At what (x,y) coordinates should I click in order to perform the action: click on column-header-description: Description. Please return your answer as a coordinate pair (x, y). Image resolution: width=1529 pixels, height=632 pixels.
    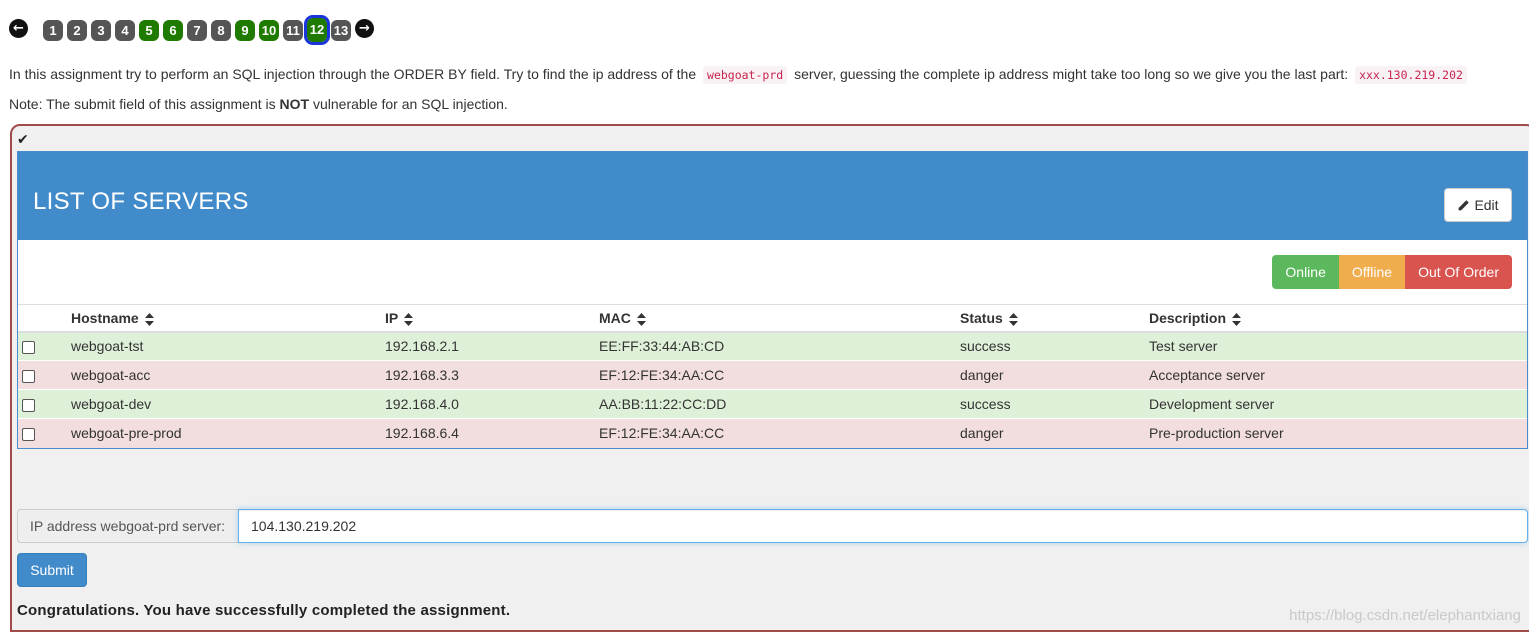
    Looking at the image, I should click on (1338, 318).